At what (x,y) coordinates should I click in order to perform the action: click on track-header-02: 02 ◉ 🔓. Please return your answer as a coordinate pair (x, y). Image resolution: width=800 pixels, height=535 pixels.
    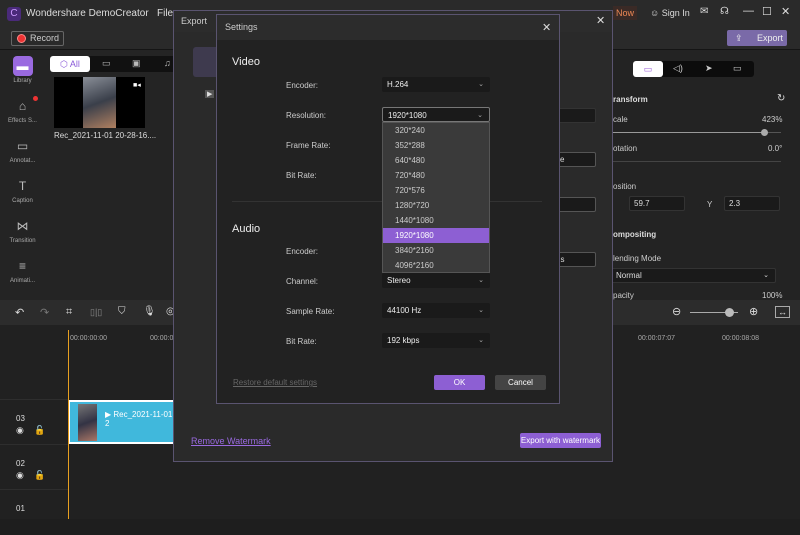
    Looking at the image, I should click on (34, 467).